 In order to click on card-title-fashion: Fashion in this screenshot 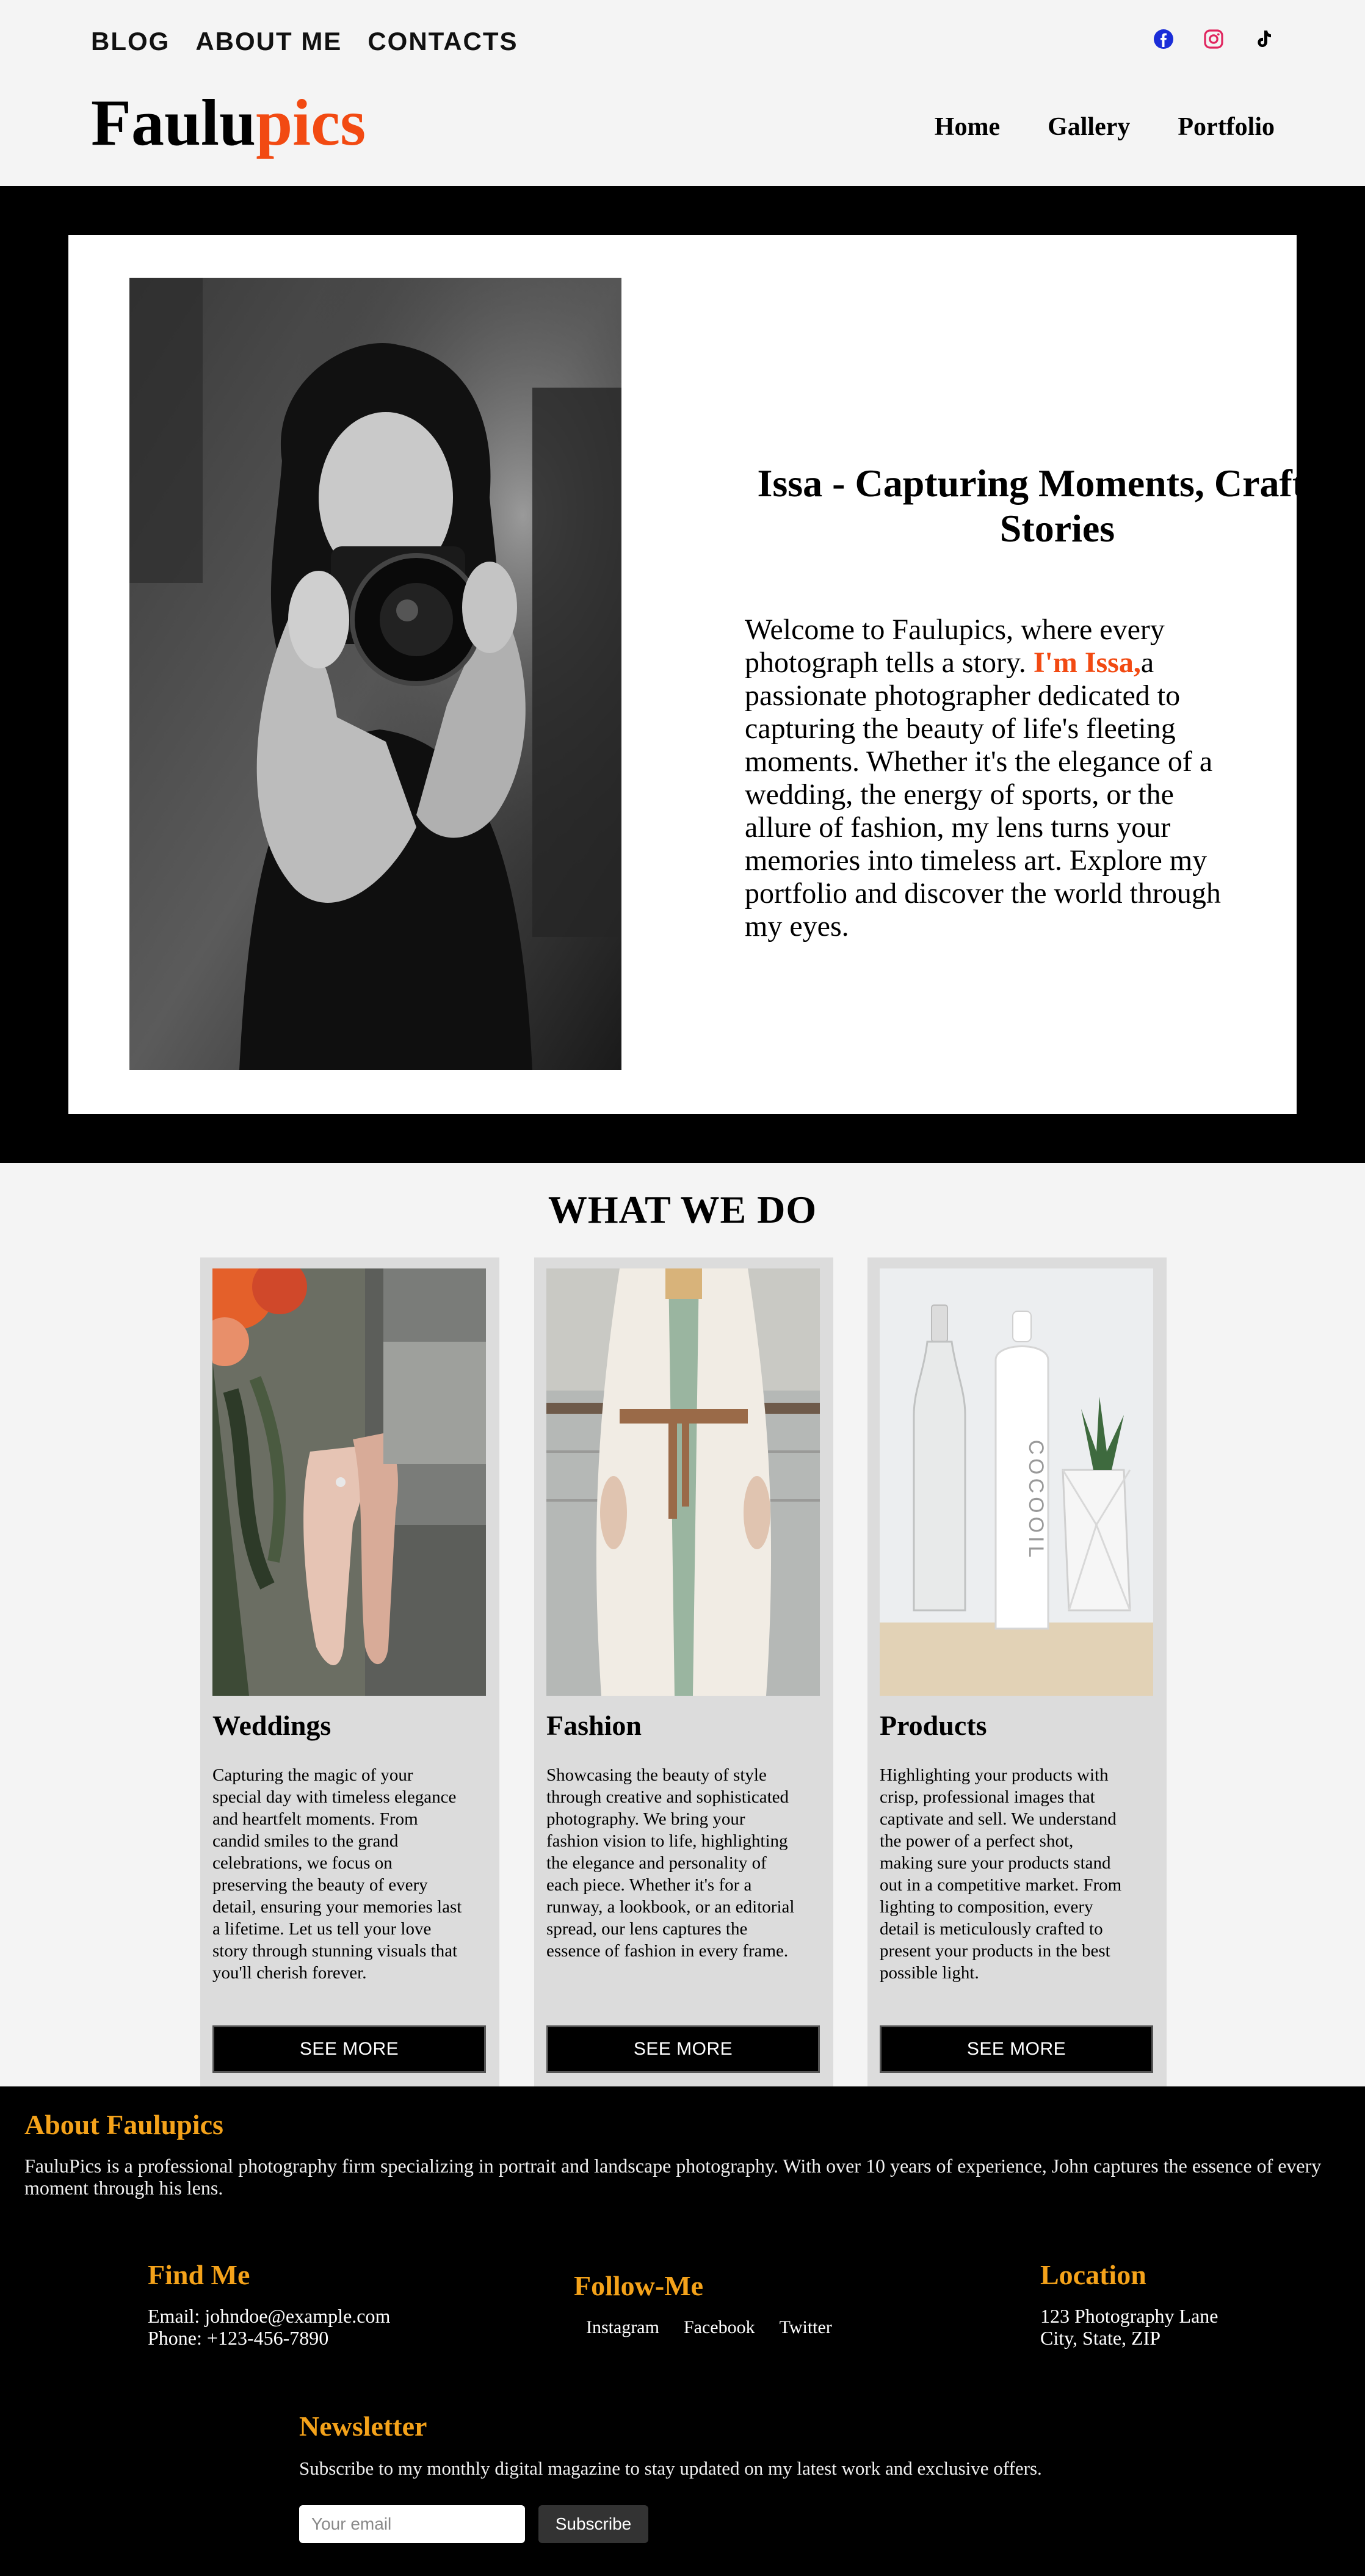, I will do `click(594, 1725)`.